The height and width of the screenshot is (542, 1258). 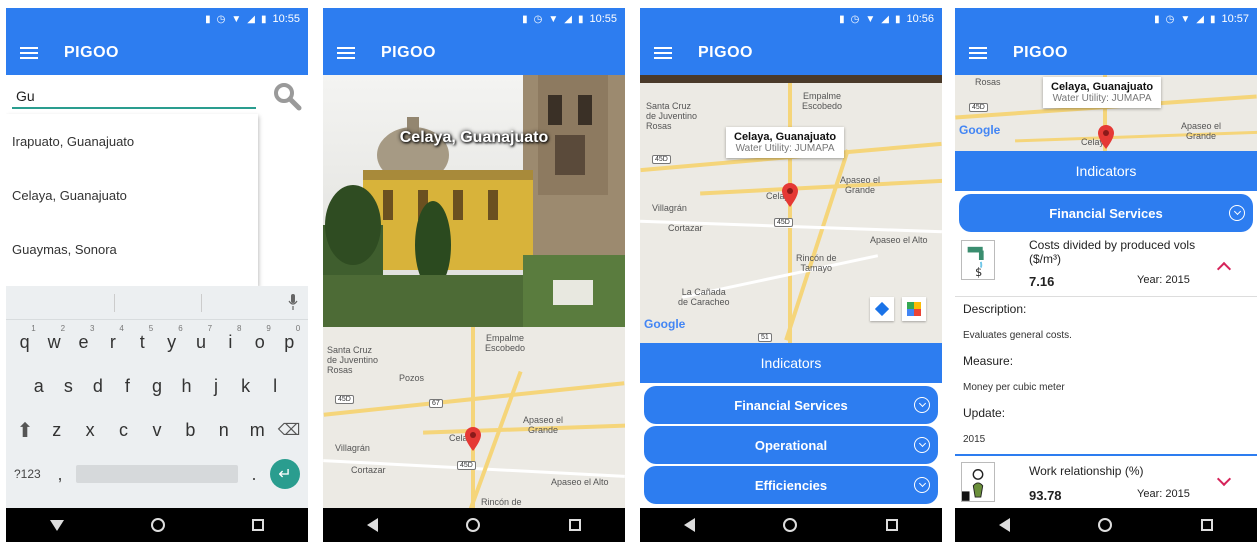 What do you see at coordinates (216, 386) in the screenshot?
I see `keyboard-key: j` at bounding box center [216, 386].